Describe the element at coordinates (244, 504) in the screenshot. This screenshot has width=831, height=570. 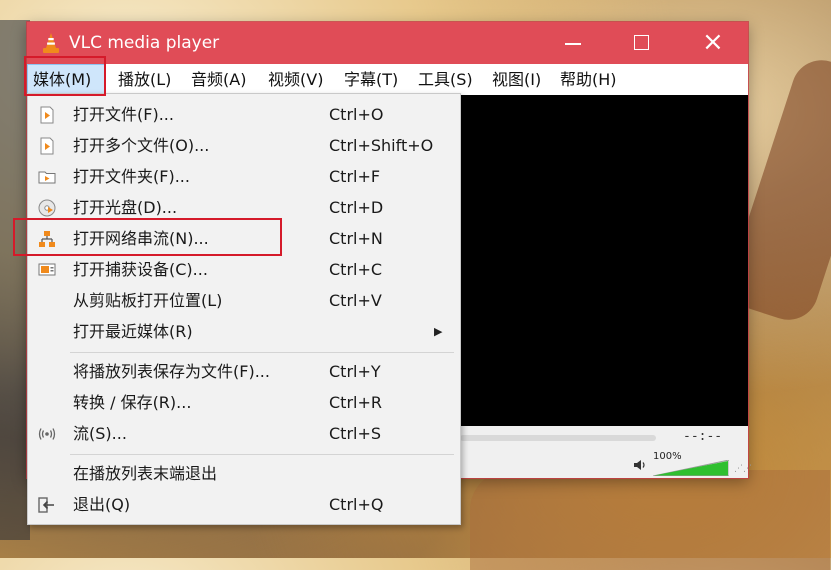
I see `menu-item-quit: 退出(Q) Ctrl+Q` at that location.